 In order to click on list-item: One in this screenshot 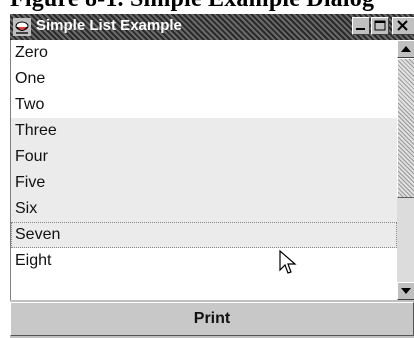, I will do `click(204, 79)`.